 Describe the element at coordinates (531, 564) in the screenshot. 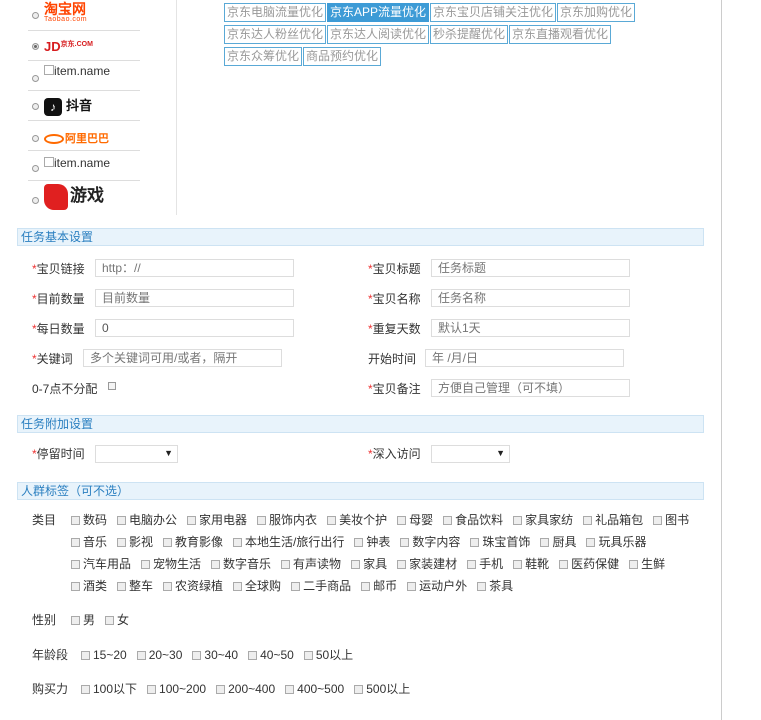

I see `category-checkbox: 鞋靴` at that location.